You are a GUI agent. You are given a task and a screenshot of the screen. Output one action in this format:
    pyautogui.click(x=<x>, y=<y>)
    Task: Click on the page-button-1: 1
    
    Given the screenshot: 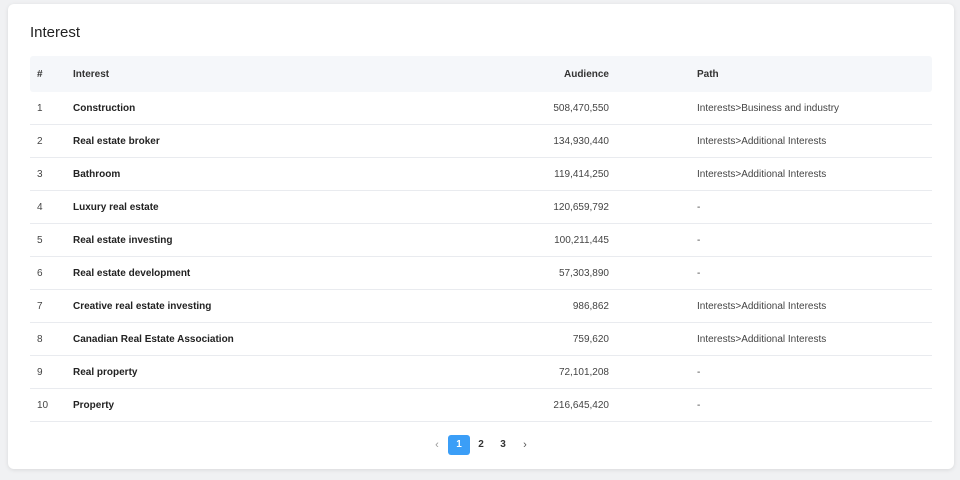 What is the action you would take?
    pyautogui.click(x=459, y=445)
    